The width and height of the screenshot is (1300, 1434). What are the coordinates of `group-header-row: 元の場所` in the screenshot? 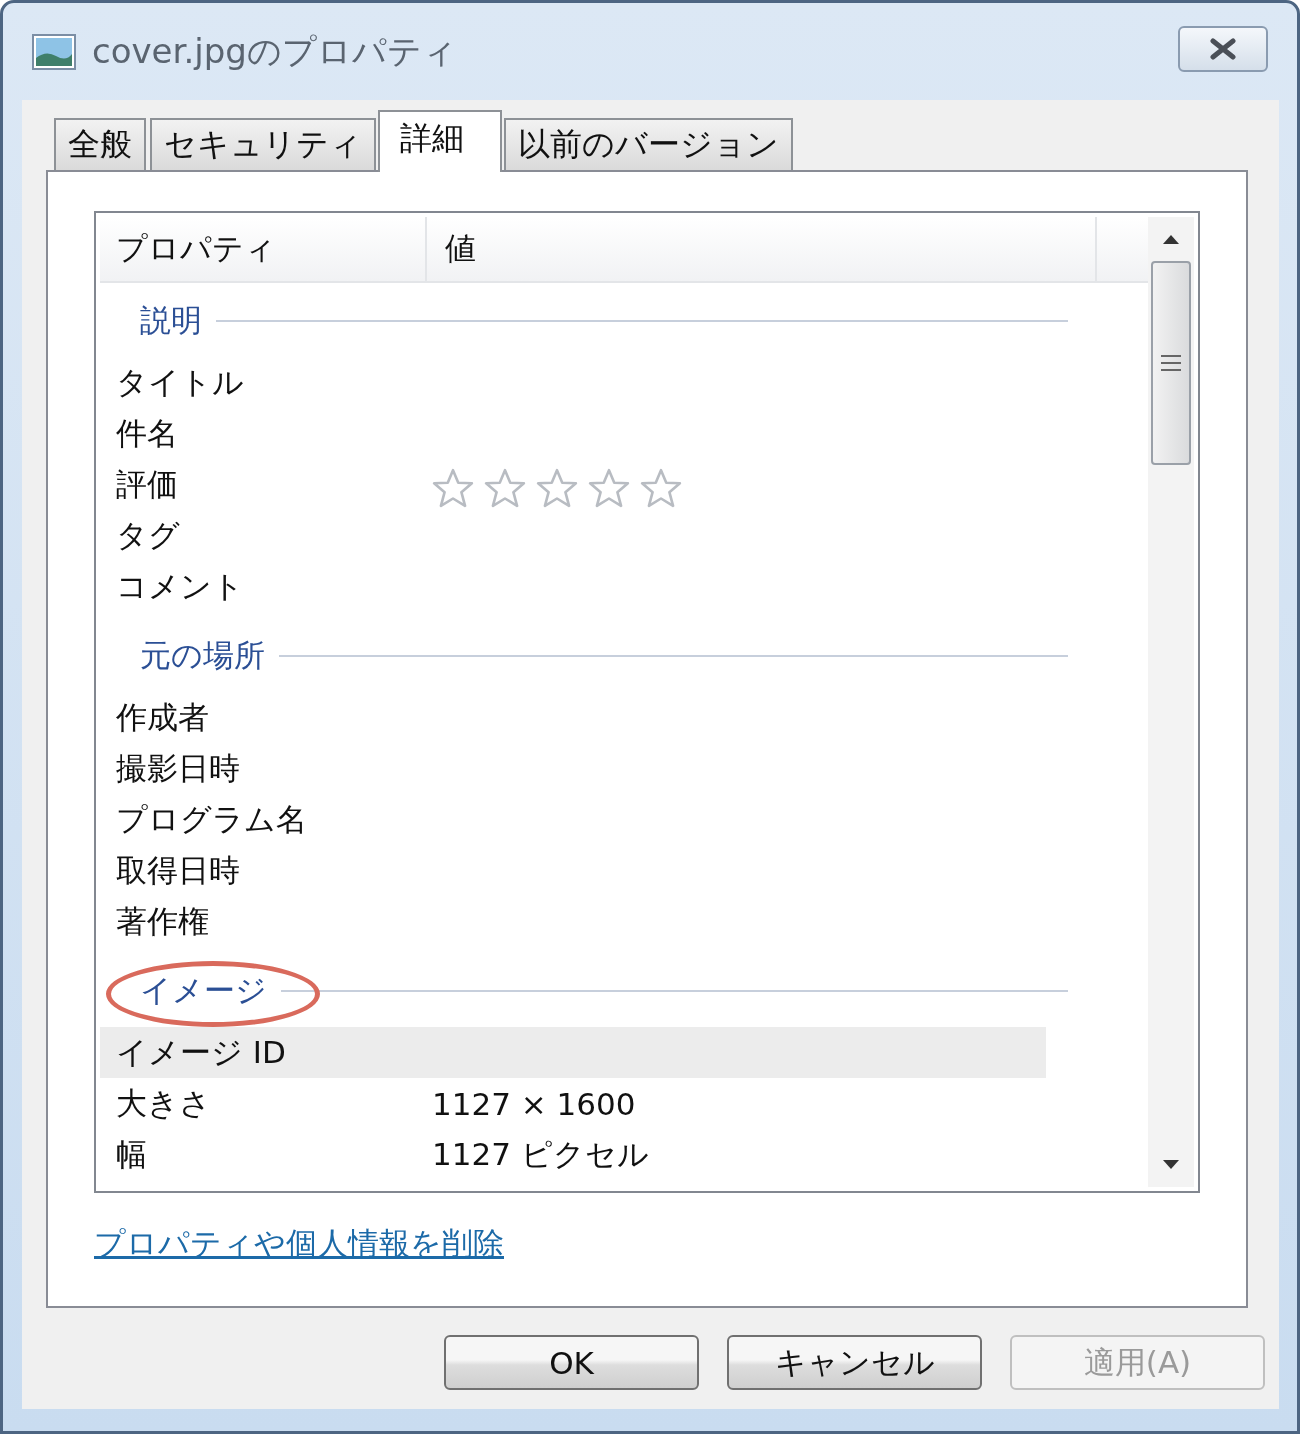 It's located at (584, 656).